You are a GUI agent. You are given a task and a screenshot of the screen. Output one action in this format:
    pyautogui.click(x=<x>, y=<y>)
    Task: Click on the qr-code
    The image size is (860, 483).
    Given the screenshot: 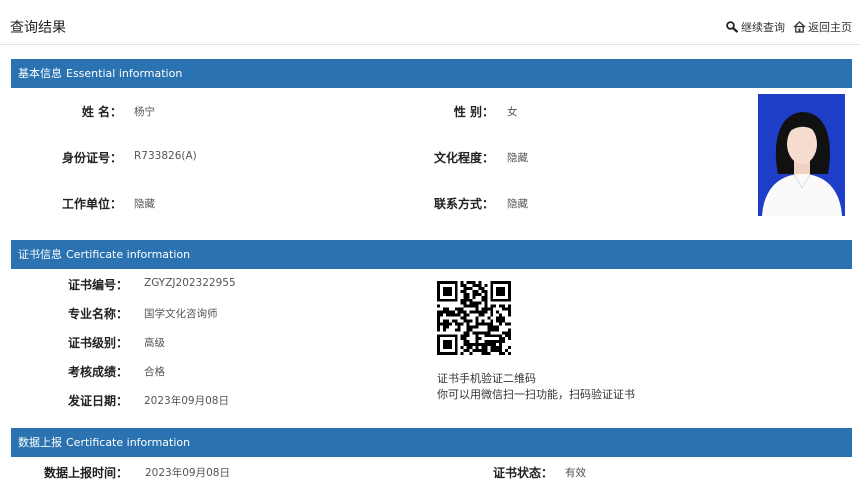 What is the action you would take?
    pyautogui.click(x=474, y=318)
    